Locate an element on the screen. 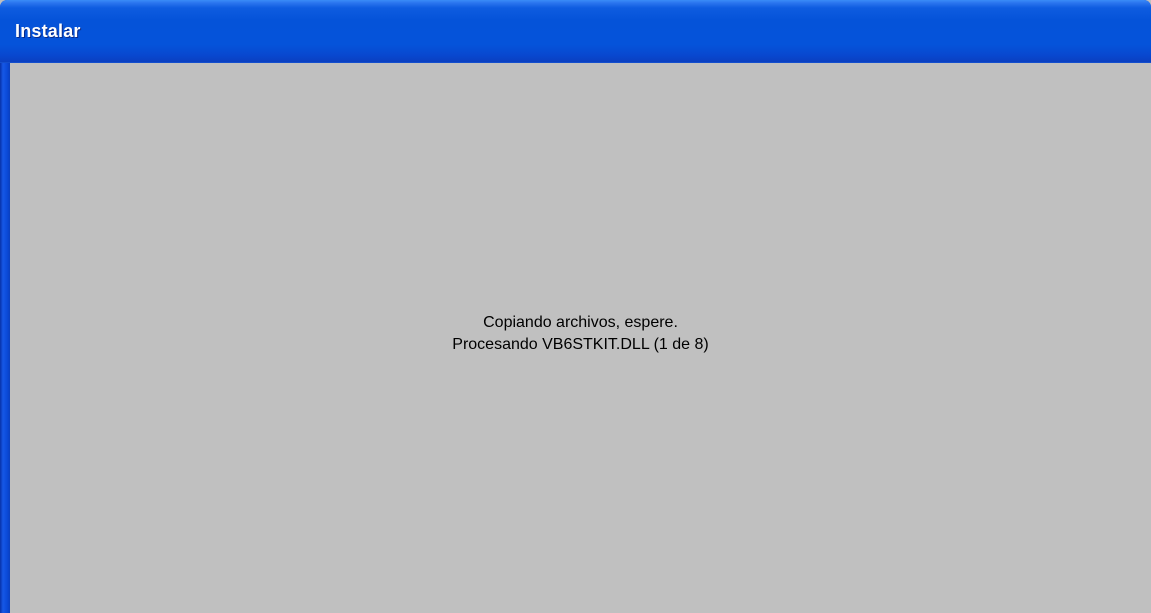  window-title: Instalar is located at coordinates (48, 31).